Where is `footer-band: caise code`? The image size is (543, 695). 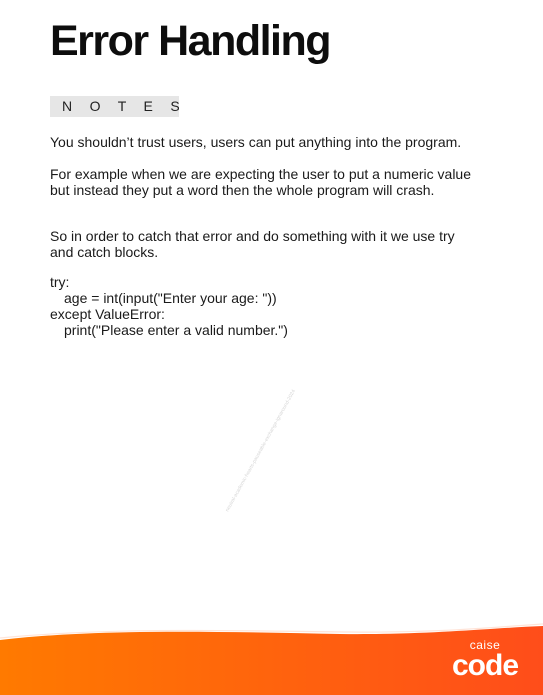 footer-band: caise code is located at coordinates (271, 657).